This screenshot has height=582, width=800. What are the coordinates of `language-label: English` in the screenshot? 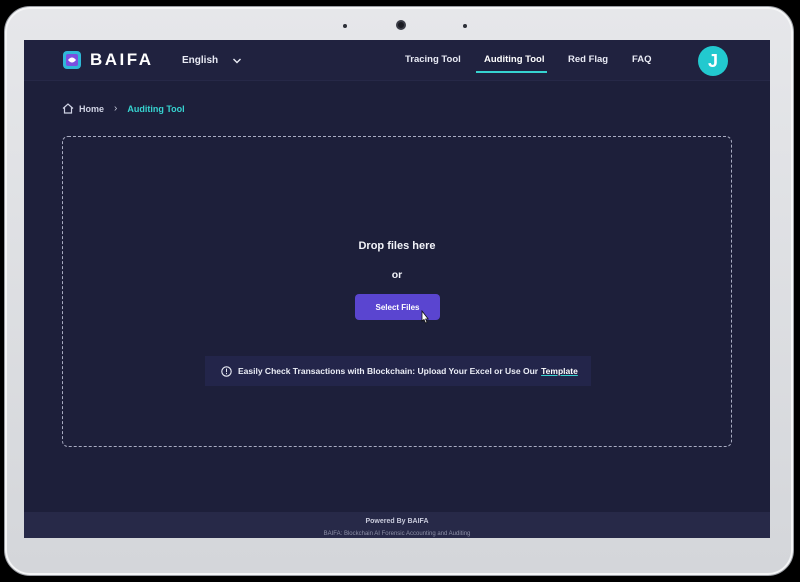 It's located at (200, 60).